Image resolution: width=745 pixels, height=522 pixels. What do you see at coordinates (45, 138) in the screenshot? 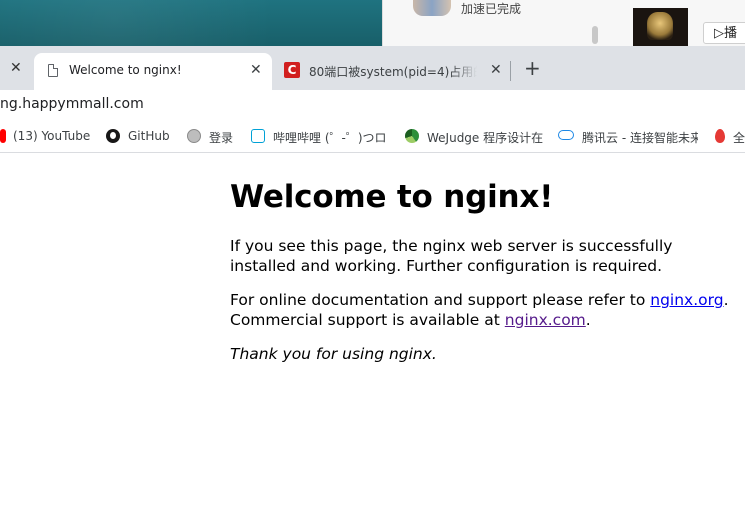
I see `bookmark-youtube: (13) YouTube` at bounding box center [45, 138].